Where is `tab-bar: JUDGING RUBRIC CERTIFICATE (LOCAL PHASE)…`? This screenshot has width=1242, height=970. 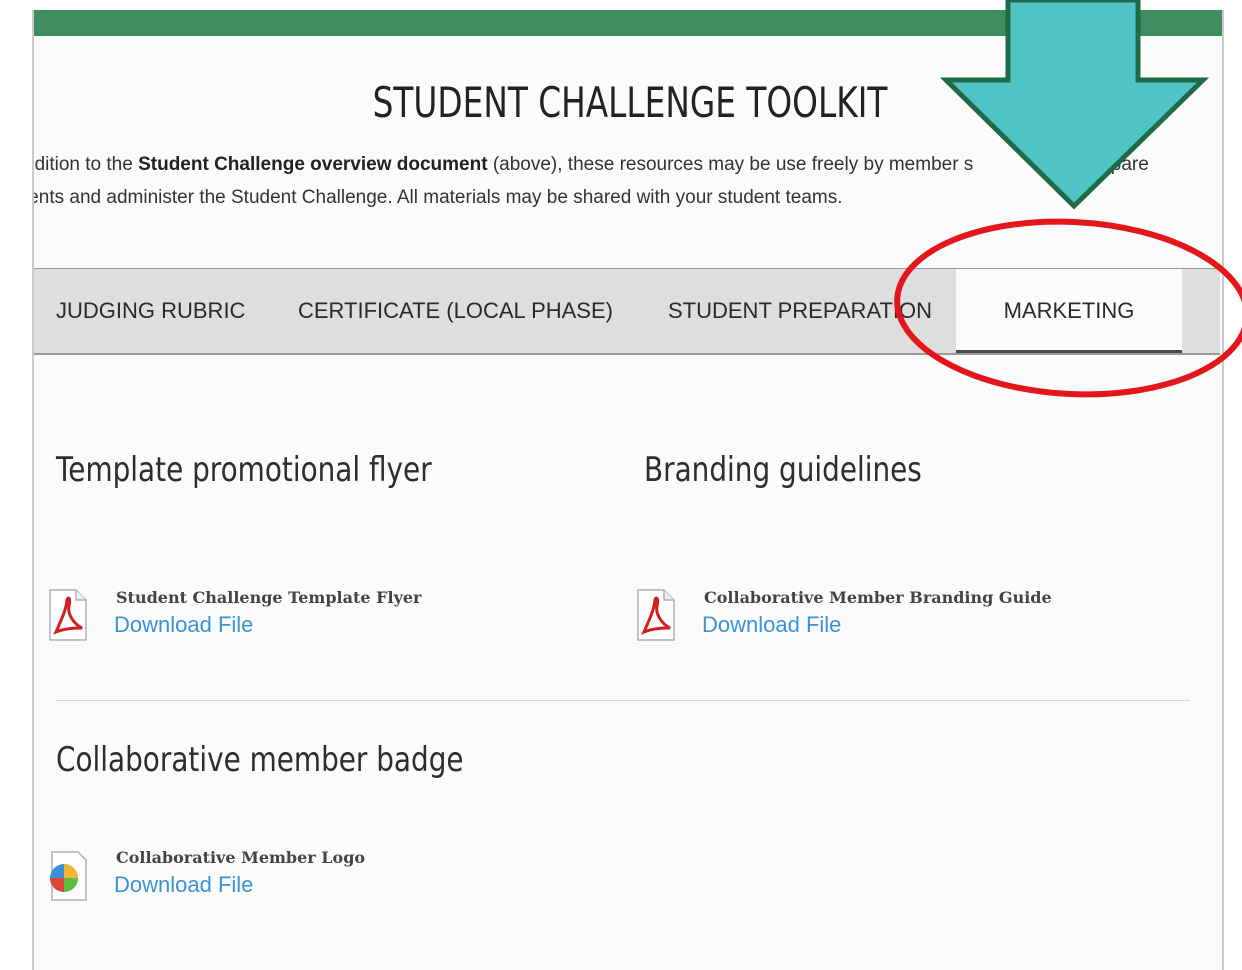
tab-bar: JUDGING RUBRIC CERTIFICATE (LOCAL PHASE)… is located at coordinates (627, 311).